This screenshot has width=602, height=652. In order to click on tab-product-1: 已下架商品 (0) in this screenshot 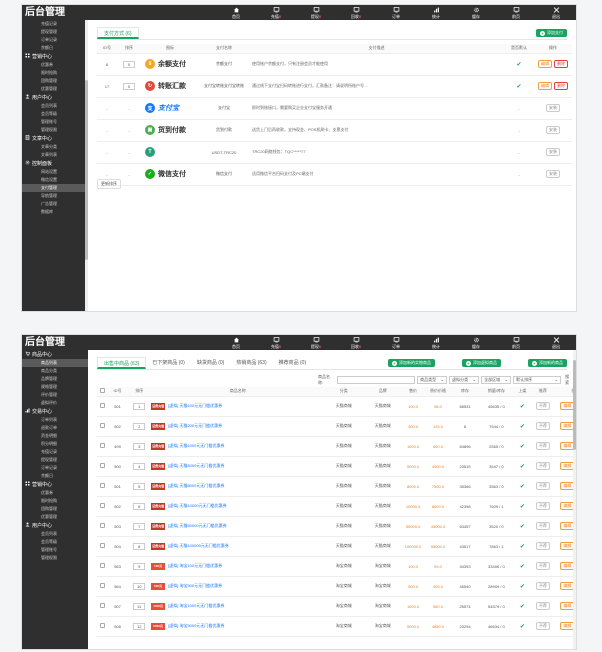, I will do `click(168, 363)`.